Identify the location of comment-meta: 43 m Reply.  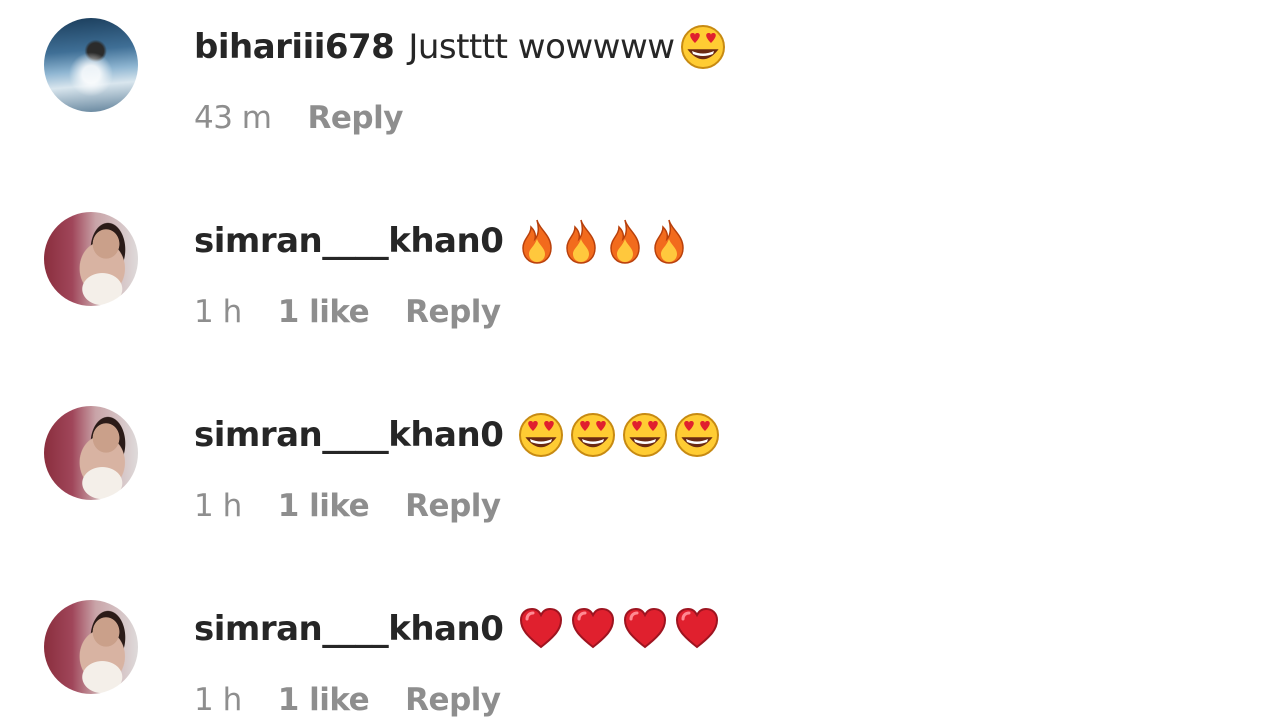
(298, 118).